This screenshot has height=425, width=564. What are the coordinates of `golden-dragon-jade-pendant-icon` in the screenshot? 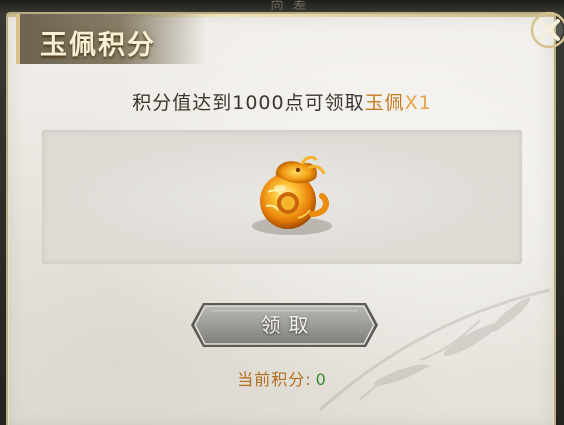 It's located at (296, 196).